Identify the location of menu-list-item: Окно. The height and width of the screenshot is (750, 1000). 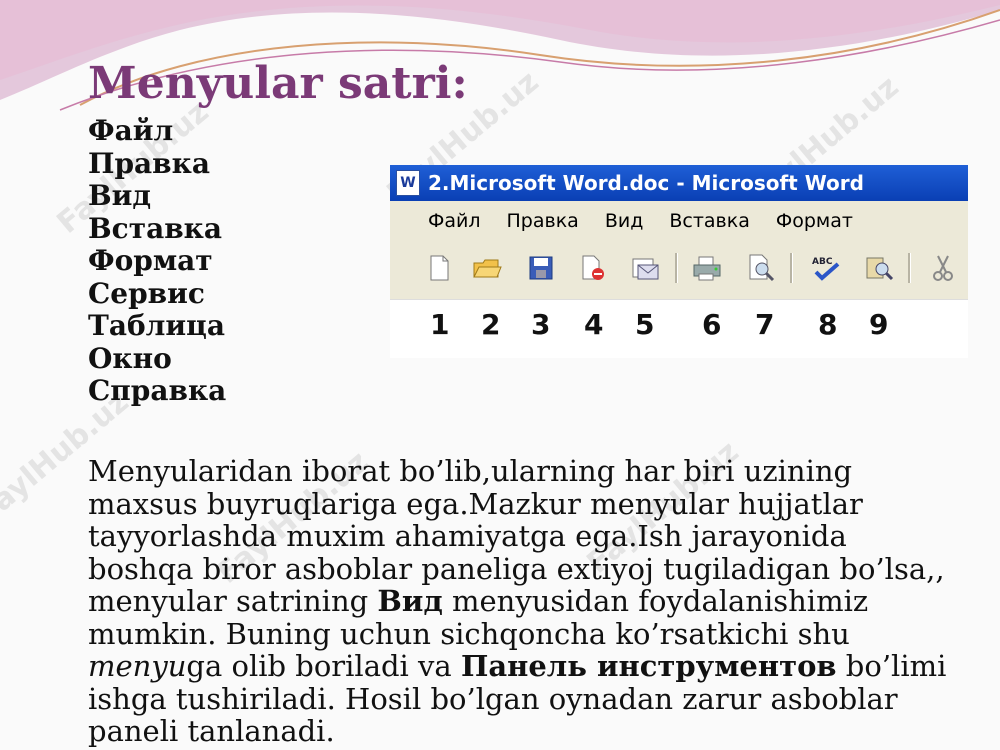
(130, 358).